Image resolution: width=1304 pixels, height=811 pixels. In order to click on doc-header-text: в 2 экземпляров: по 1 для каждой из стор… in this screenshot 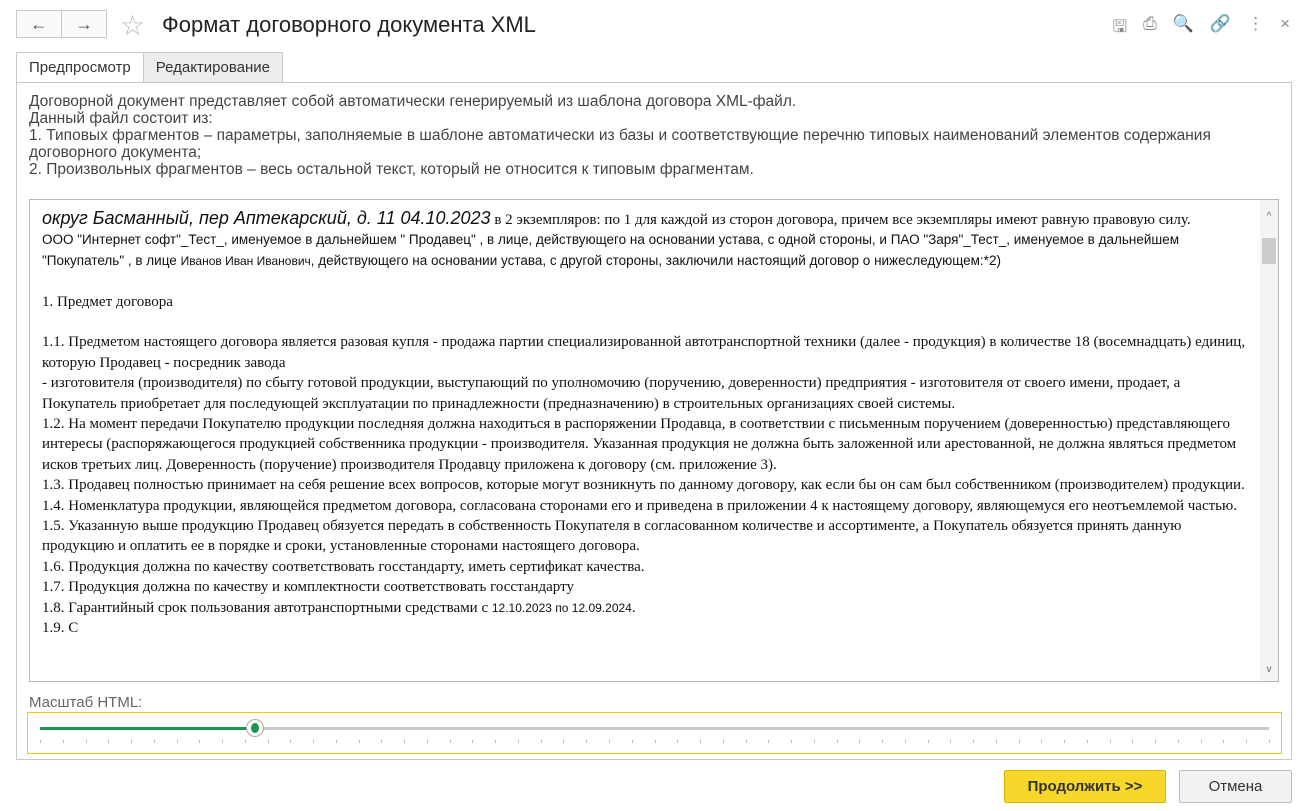, I will do `click(840, 220)`.